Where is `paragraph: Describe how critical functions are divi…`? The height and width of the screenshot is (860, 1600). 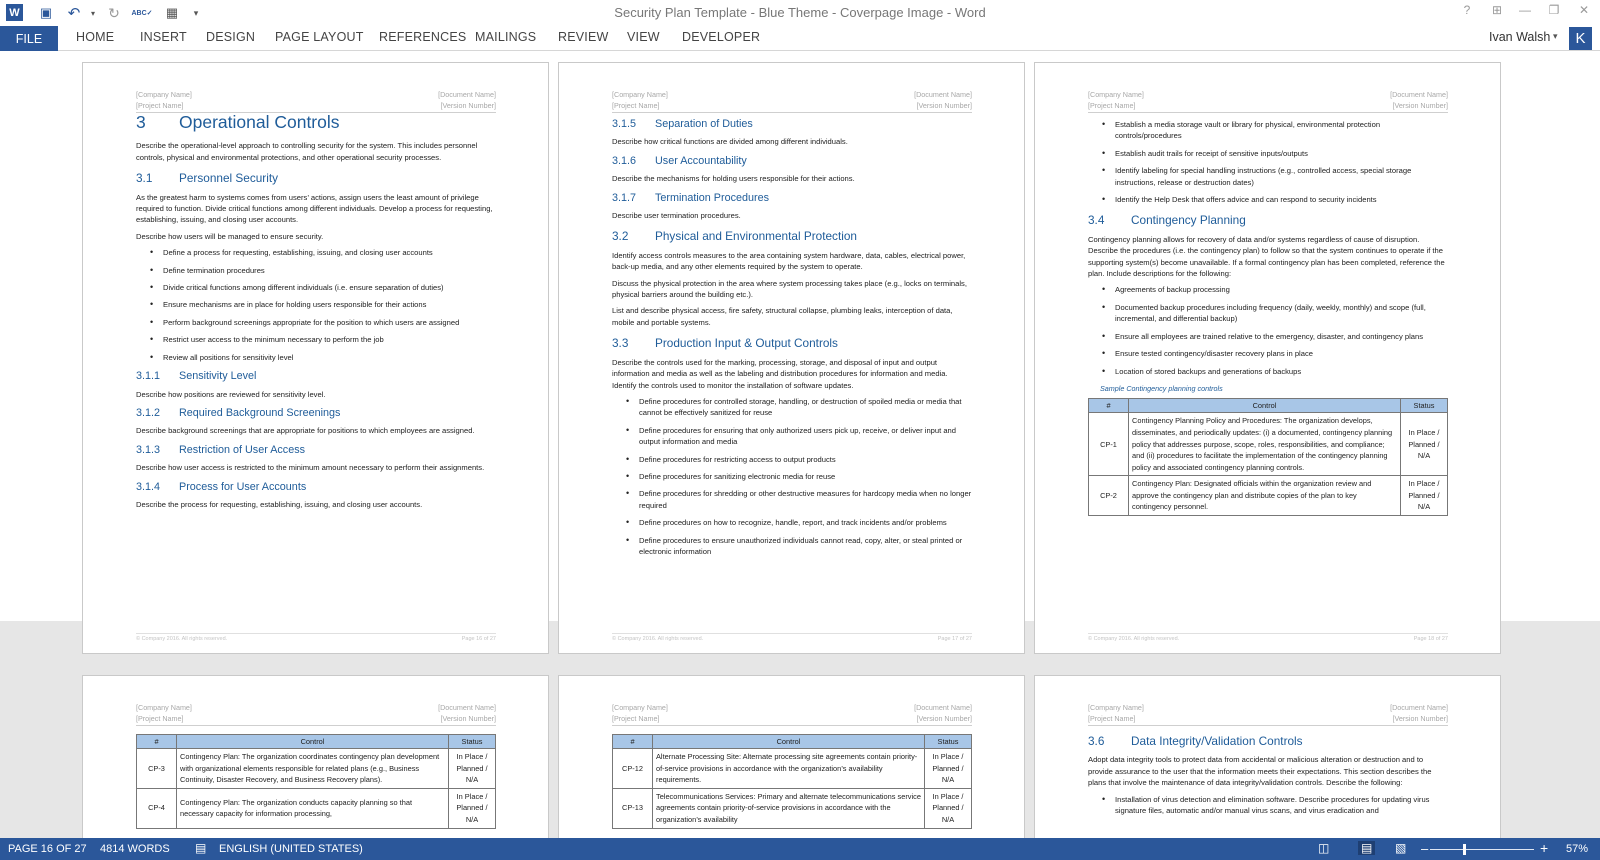 paragraph: Describe how critical functions are divi… is located at coordinates (730, 142).